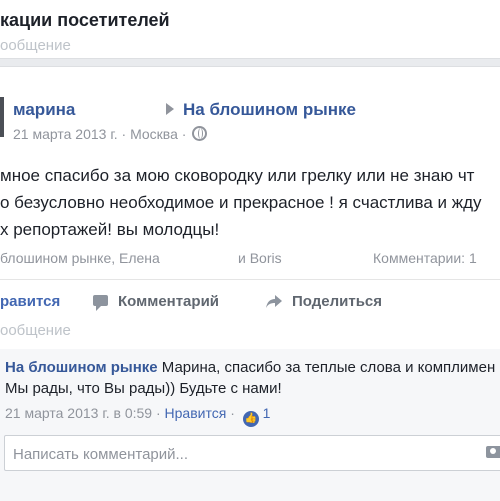 The image size is (500, 501). What do you see at coordinates (493, 452) in the screenshot?
I see `camera-icon` at bounding box center [493, 452].